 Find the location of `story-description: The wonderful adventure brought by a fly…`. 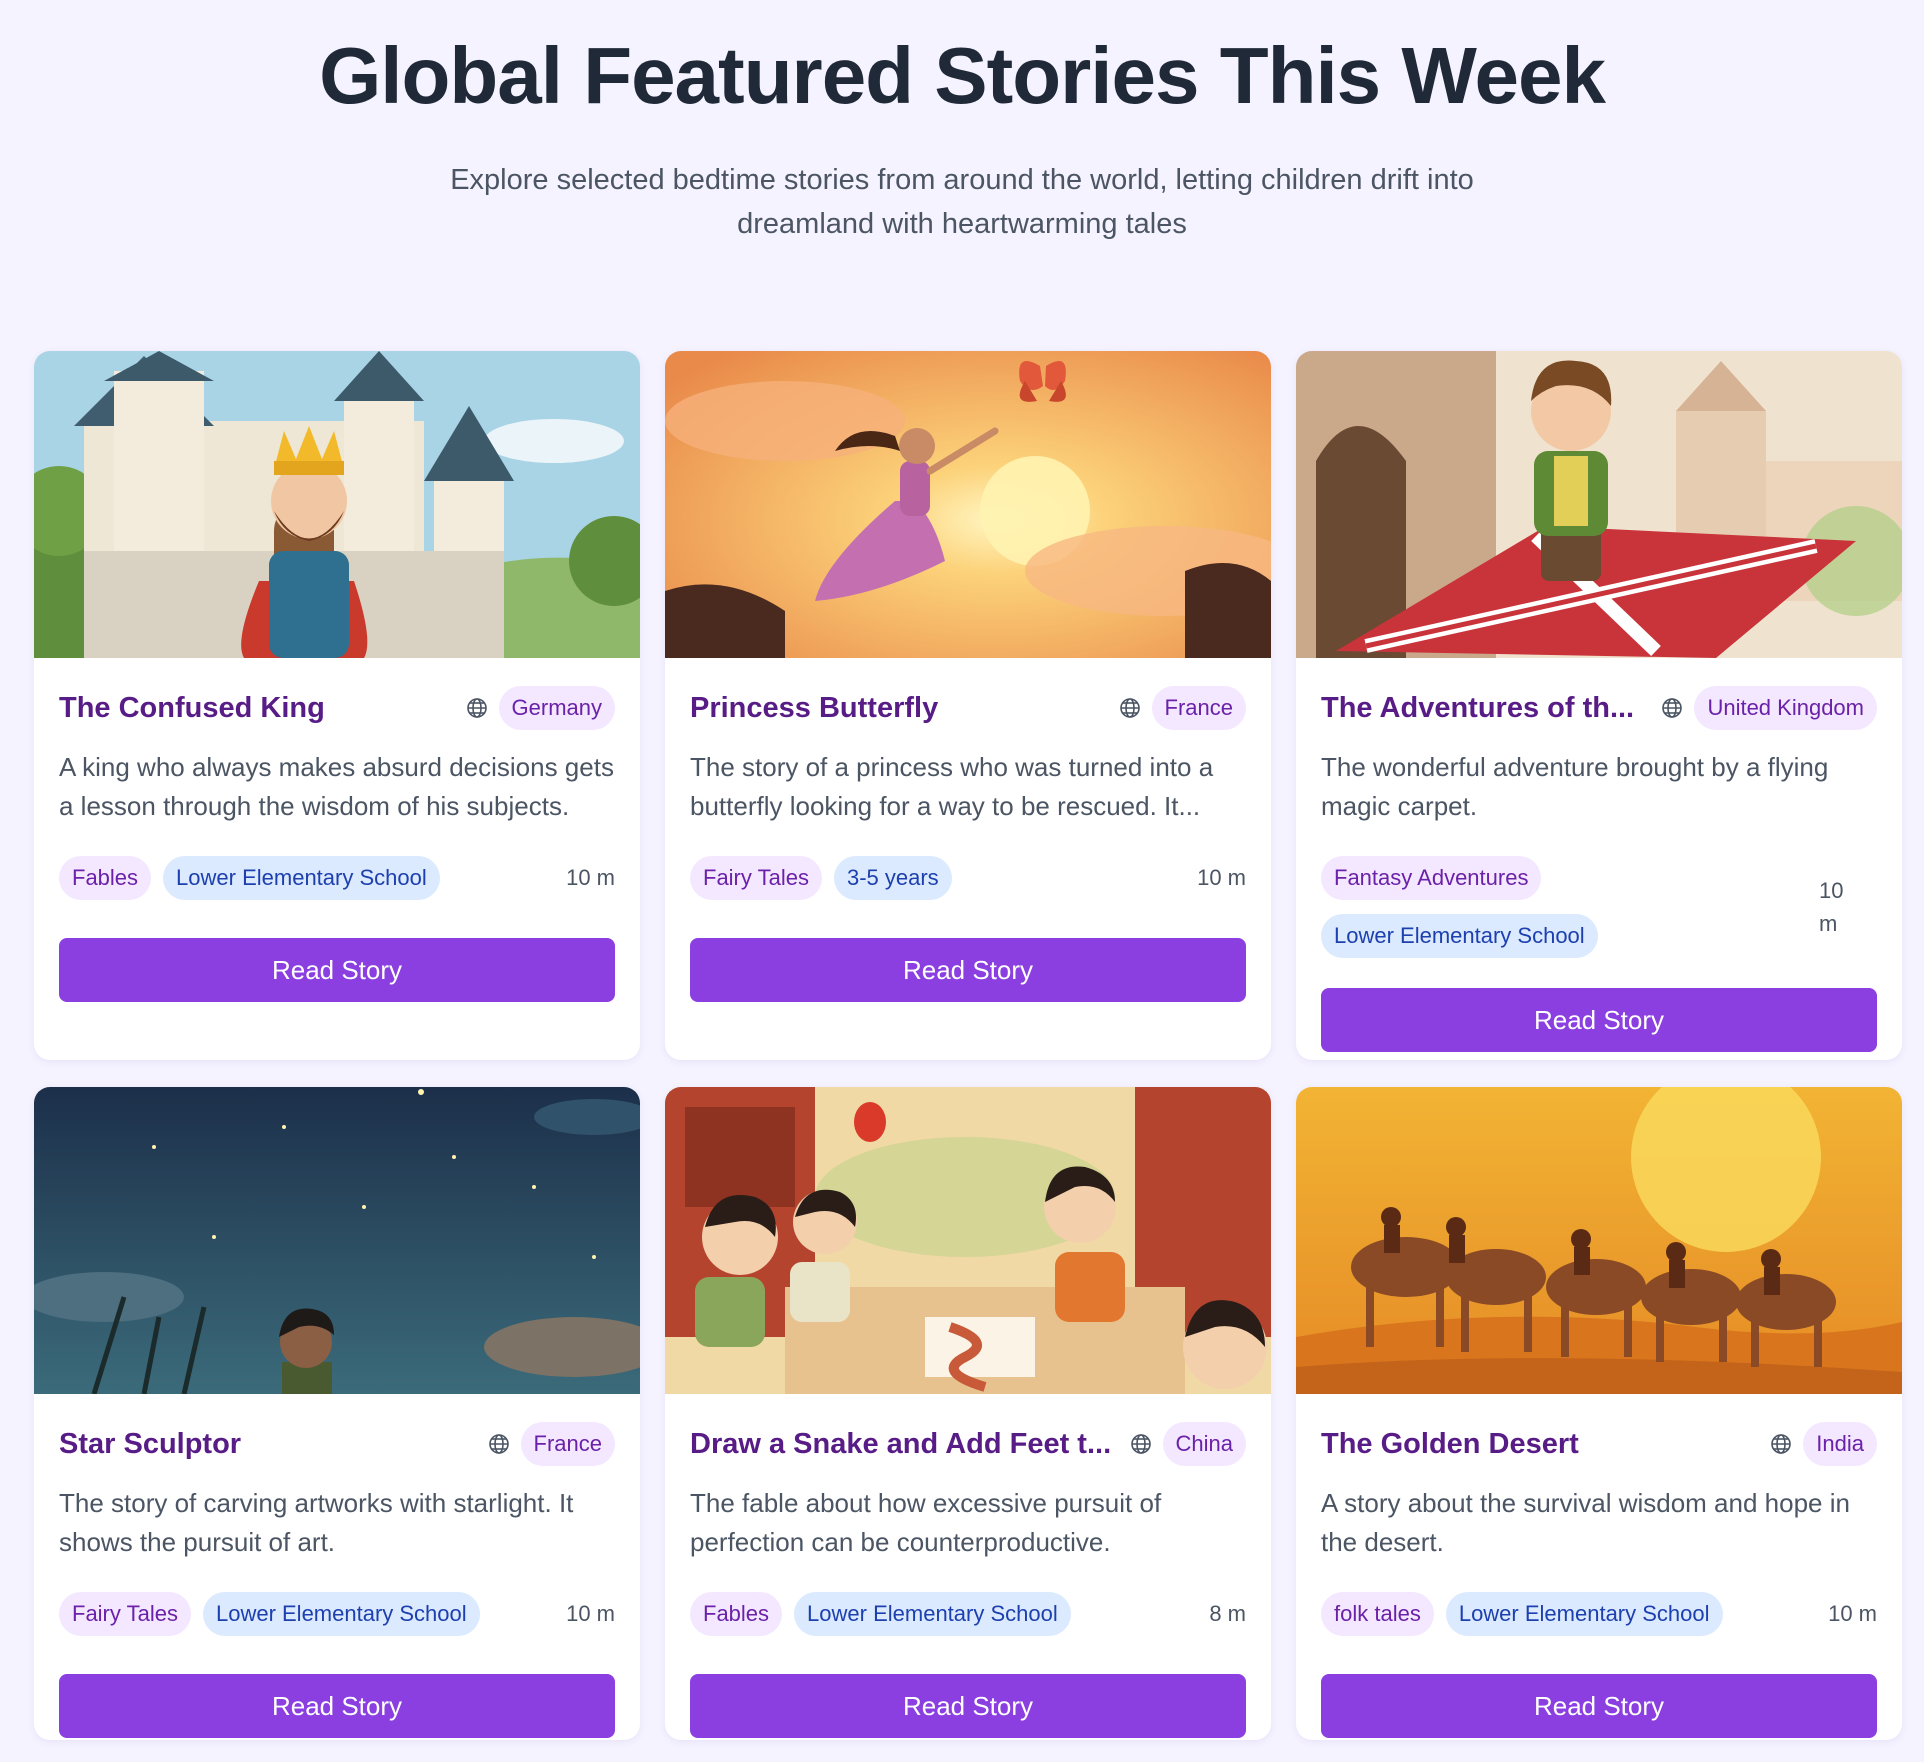

story-description: The wonderful adventure brought by a fly… is located at coordinates (1575, 786).